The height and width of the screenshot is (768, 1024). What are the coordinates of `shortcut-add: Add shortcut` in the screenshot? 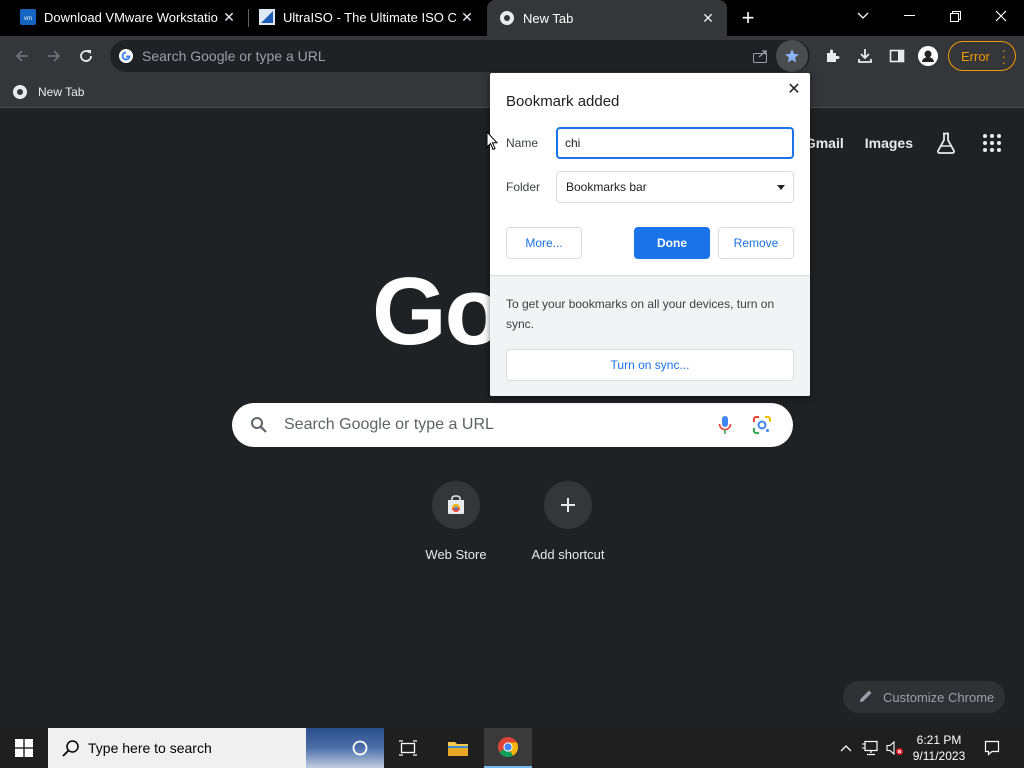 It's located at (568, 521).